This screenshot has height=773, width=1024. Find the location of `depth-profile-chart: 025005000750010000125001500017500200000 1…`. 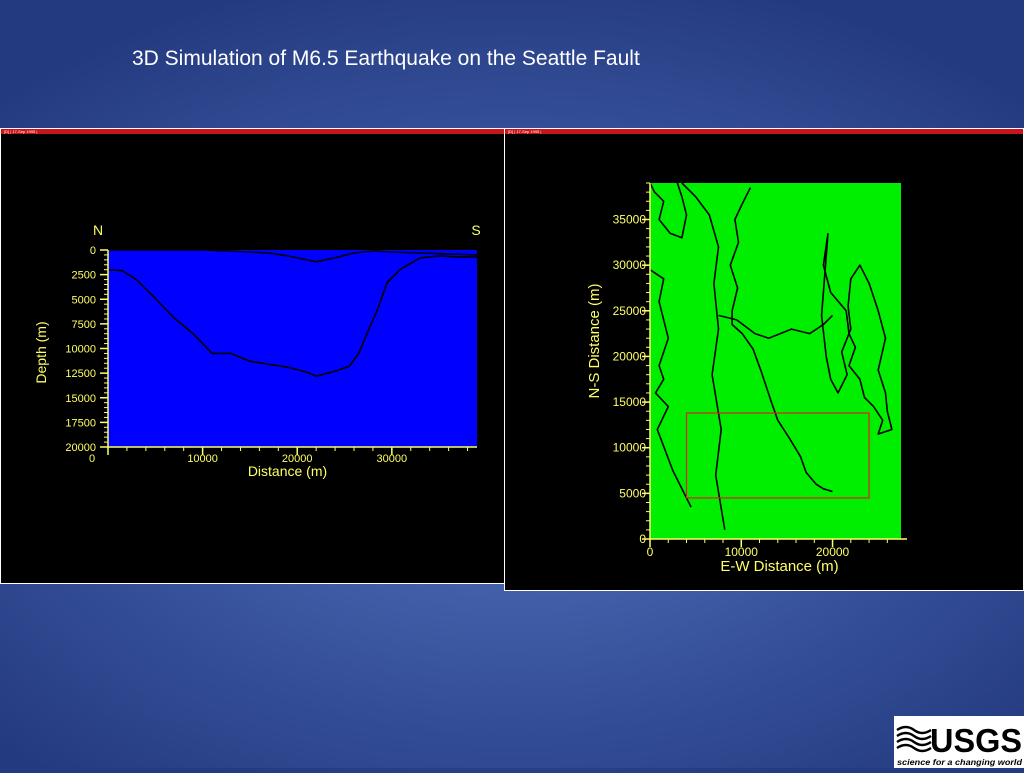

depth-profile-chart: 025005000750010000125001500017500200000 1… is located at coordinates (257, 350).